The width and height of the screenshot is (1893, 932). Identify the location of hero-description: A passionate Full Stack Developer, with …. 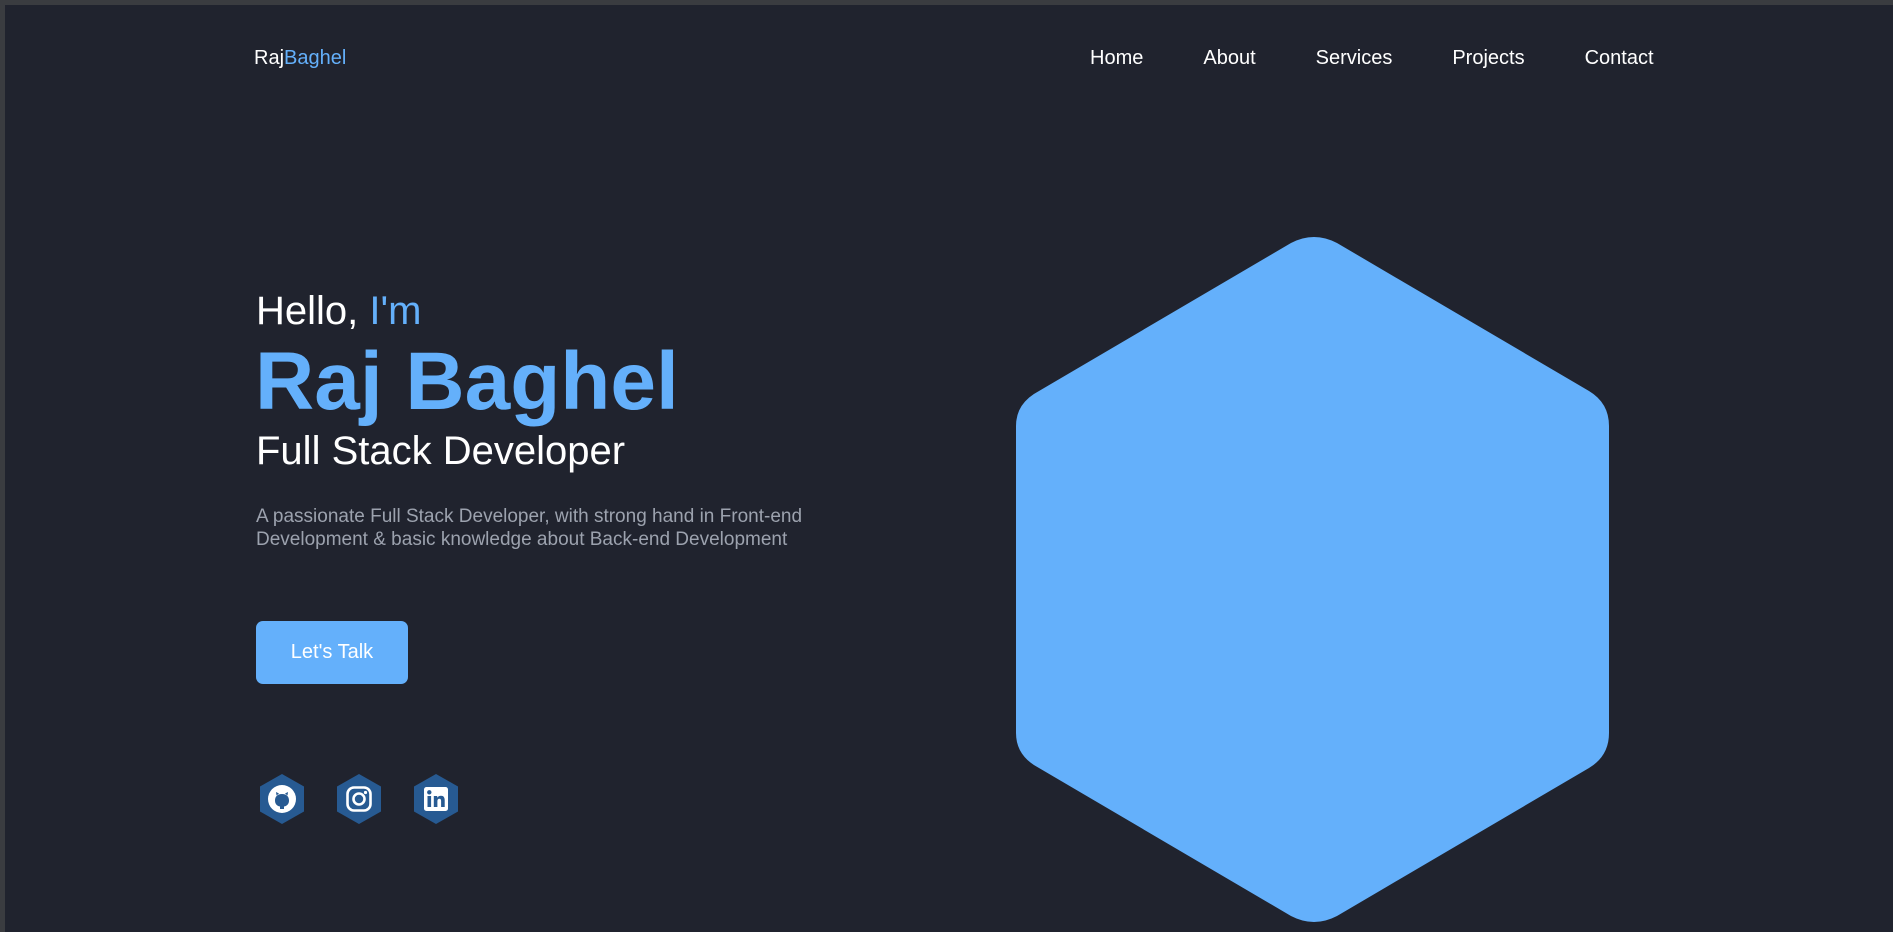
(529, 528).